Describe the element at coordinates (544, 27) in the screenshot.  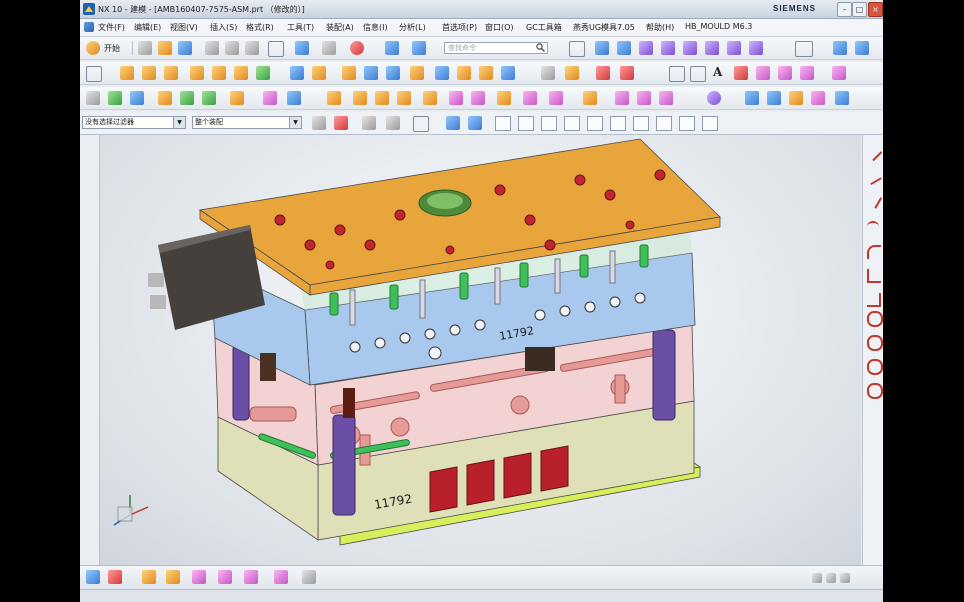
I see `menu-gc-toolbox: GC工具箱` at that location.